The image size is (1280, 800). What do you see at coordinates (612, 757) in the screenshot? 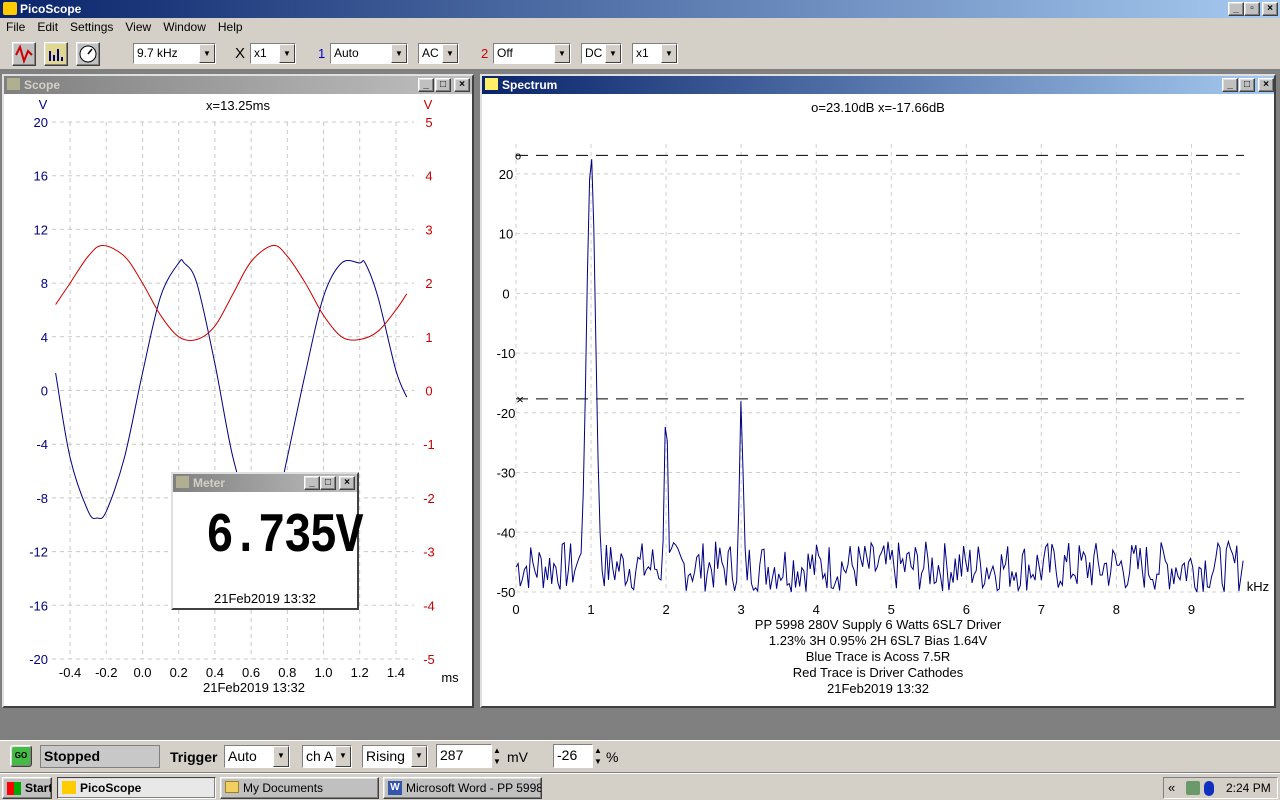
I see `trigger-delay-unit: %` at bounding box center [612, 757].